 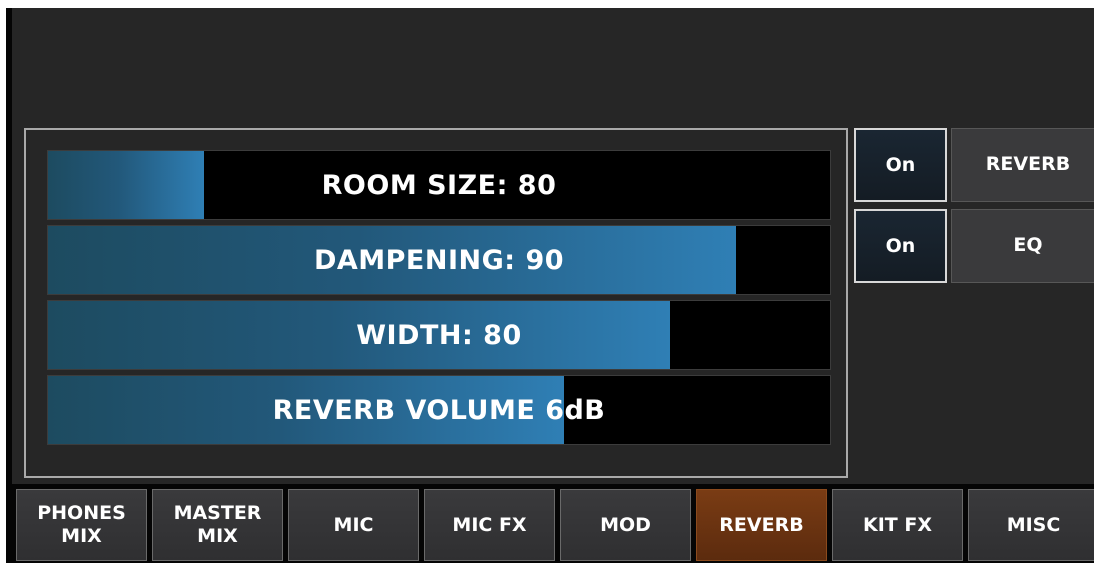 I want to click on dampening-slider: DAMPENING: 90, so click(x=439, y=260).